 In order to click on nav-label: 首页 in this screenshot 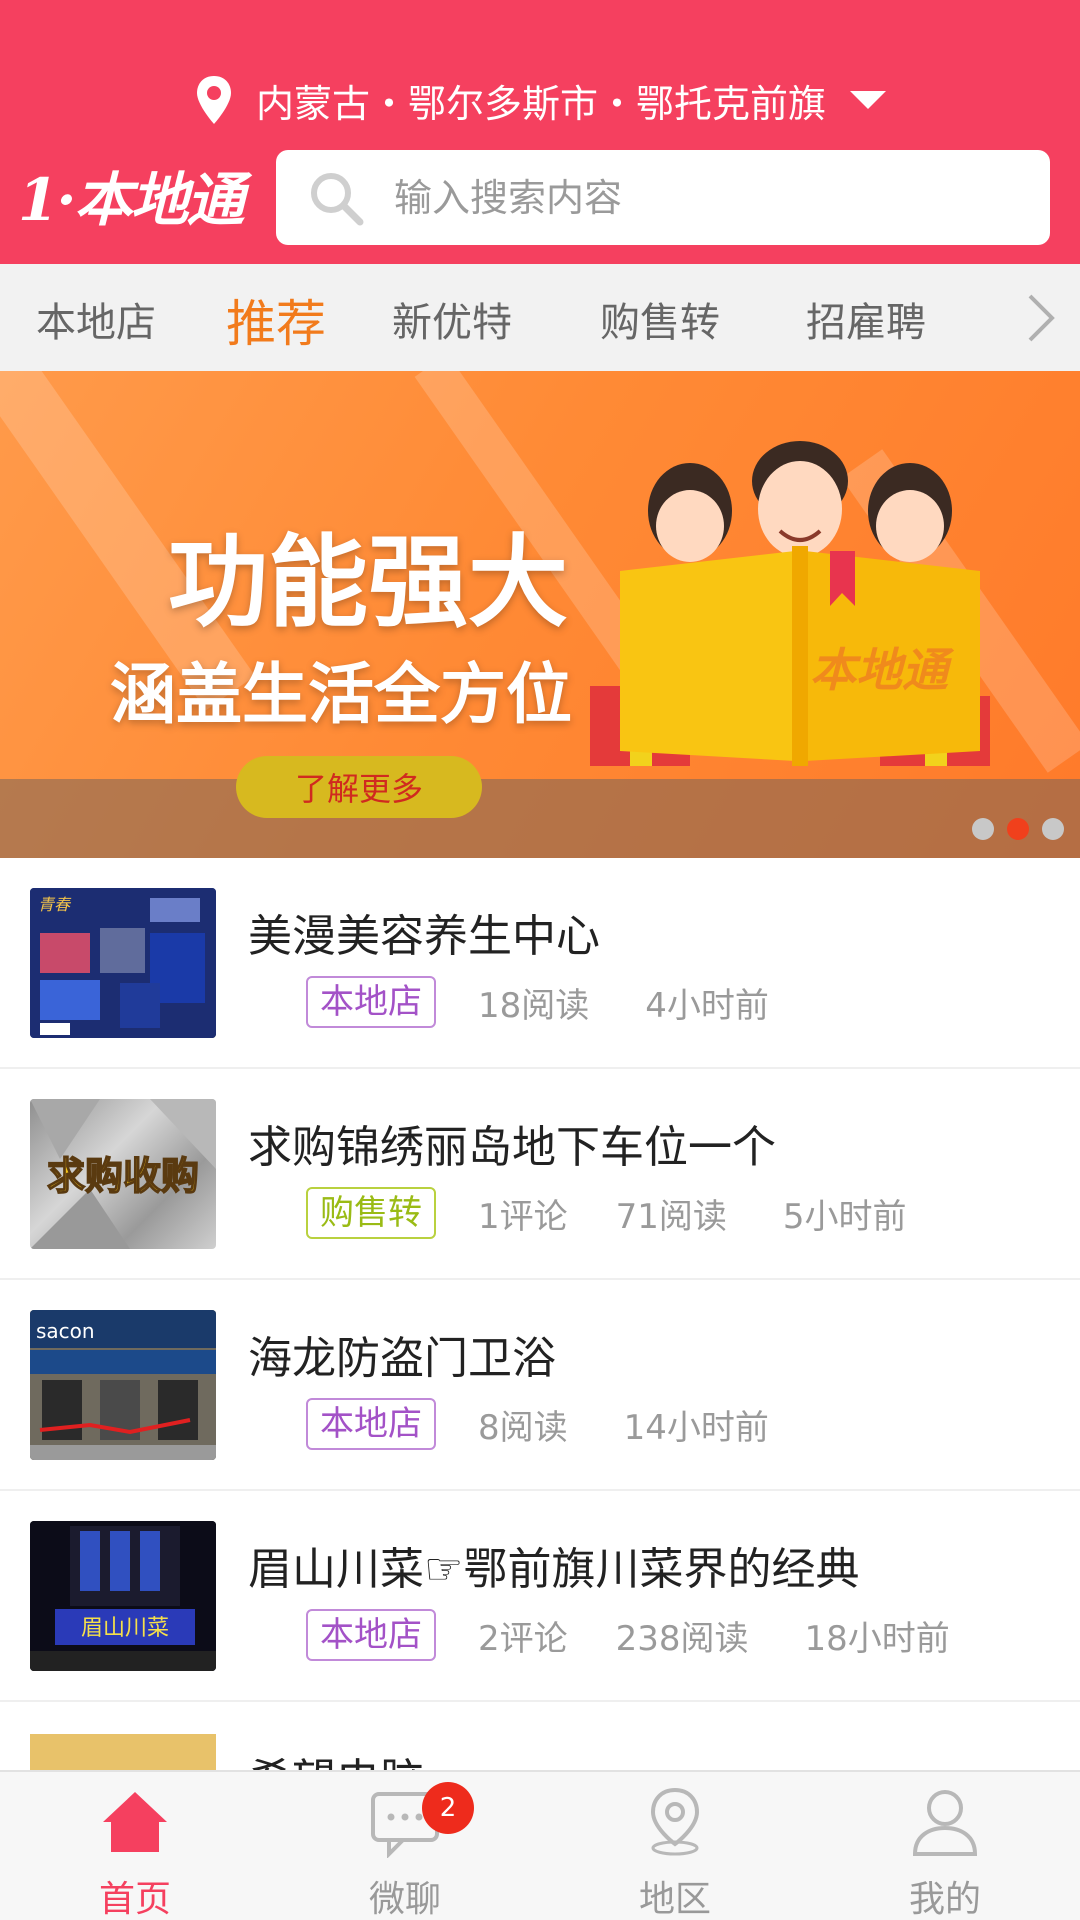, I will do `click(134, 1899)`.